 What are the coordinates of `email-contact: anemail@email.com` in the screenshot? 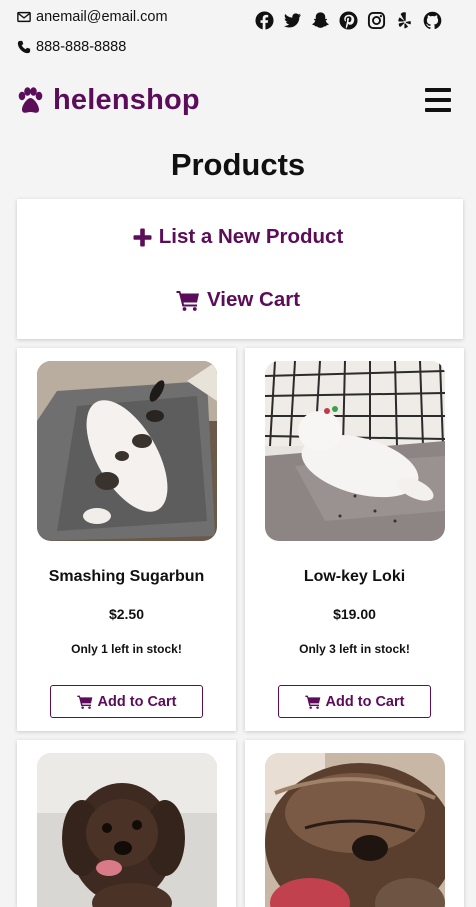 It's located at (92, 17).